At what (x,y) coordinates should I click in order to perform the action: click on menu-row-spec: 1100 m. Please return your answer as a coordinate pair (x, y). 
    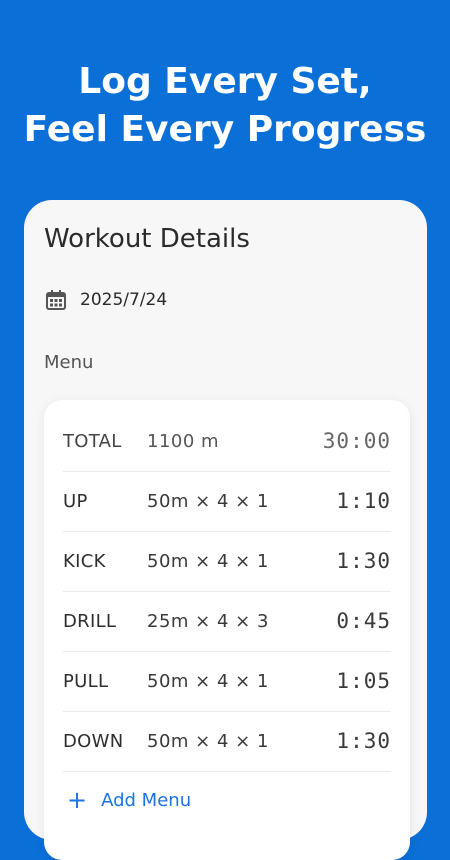
    Looking at the image, I should click on (183, 441).